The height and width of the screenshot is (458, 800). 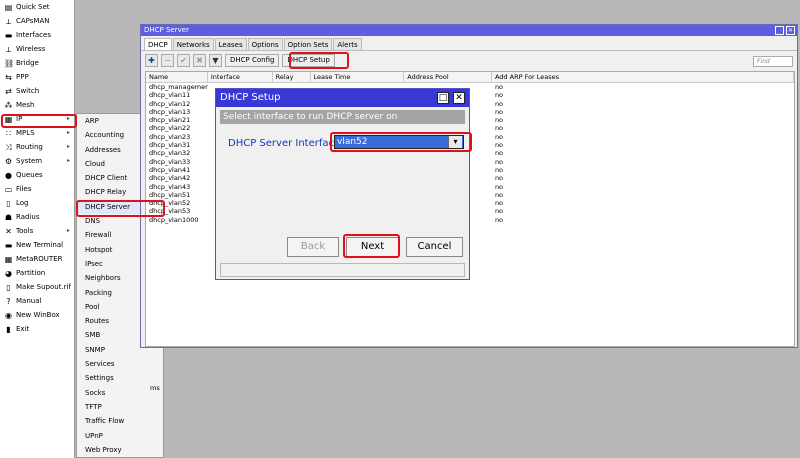 What do you see at coordinates (27, 63) in the screenshot?
I see `sidebar-item-label: Bridge` at bounding box center [27, 63].